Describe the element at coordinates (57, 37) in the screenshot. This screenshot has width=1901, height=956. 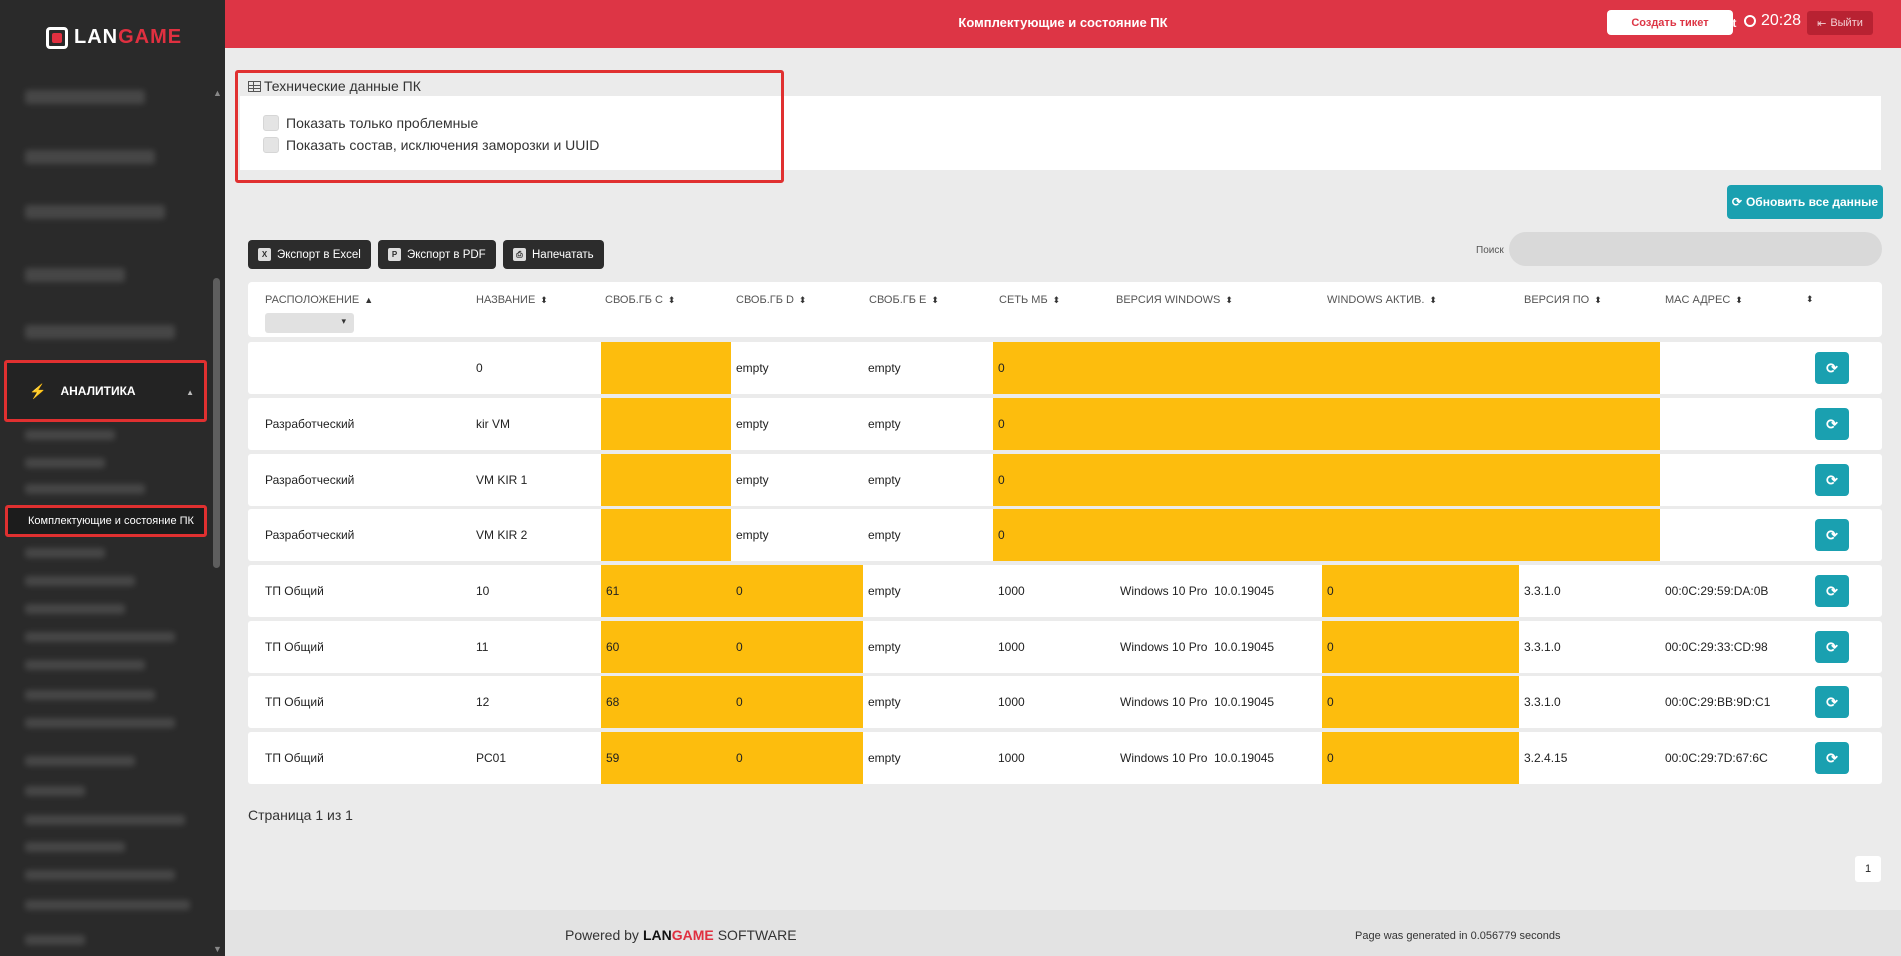
I see `logo-mark-icon` at that location.